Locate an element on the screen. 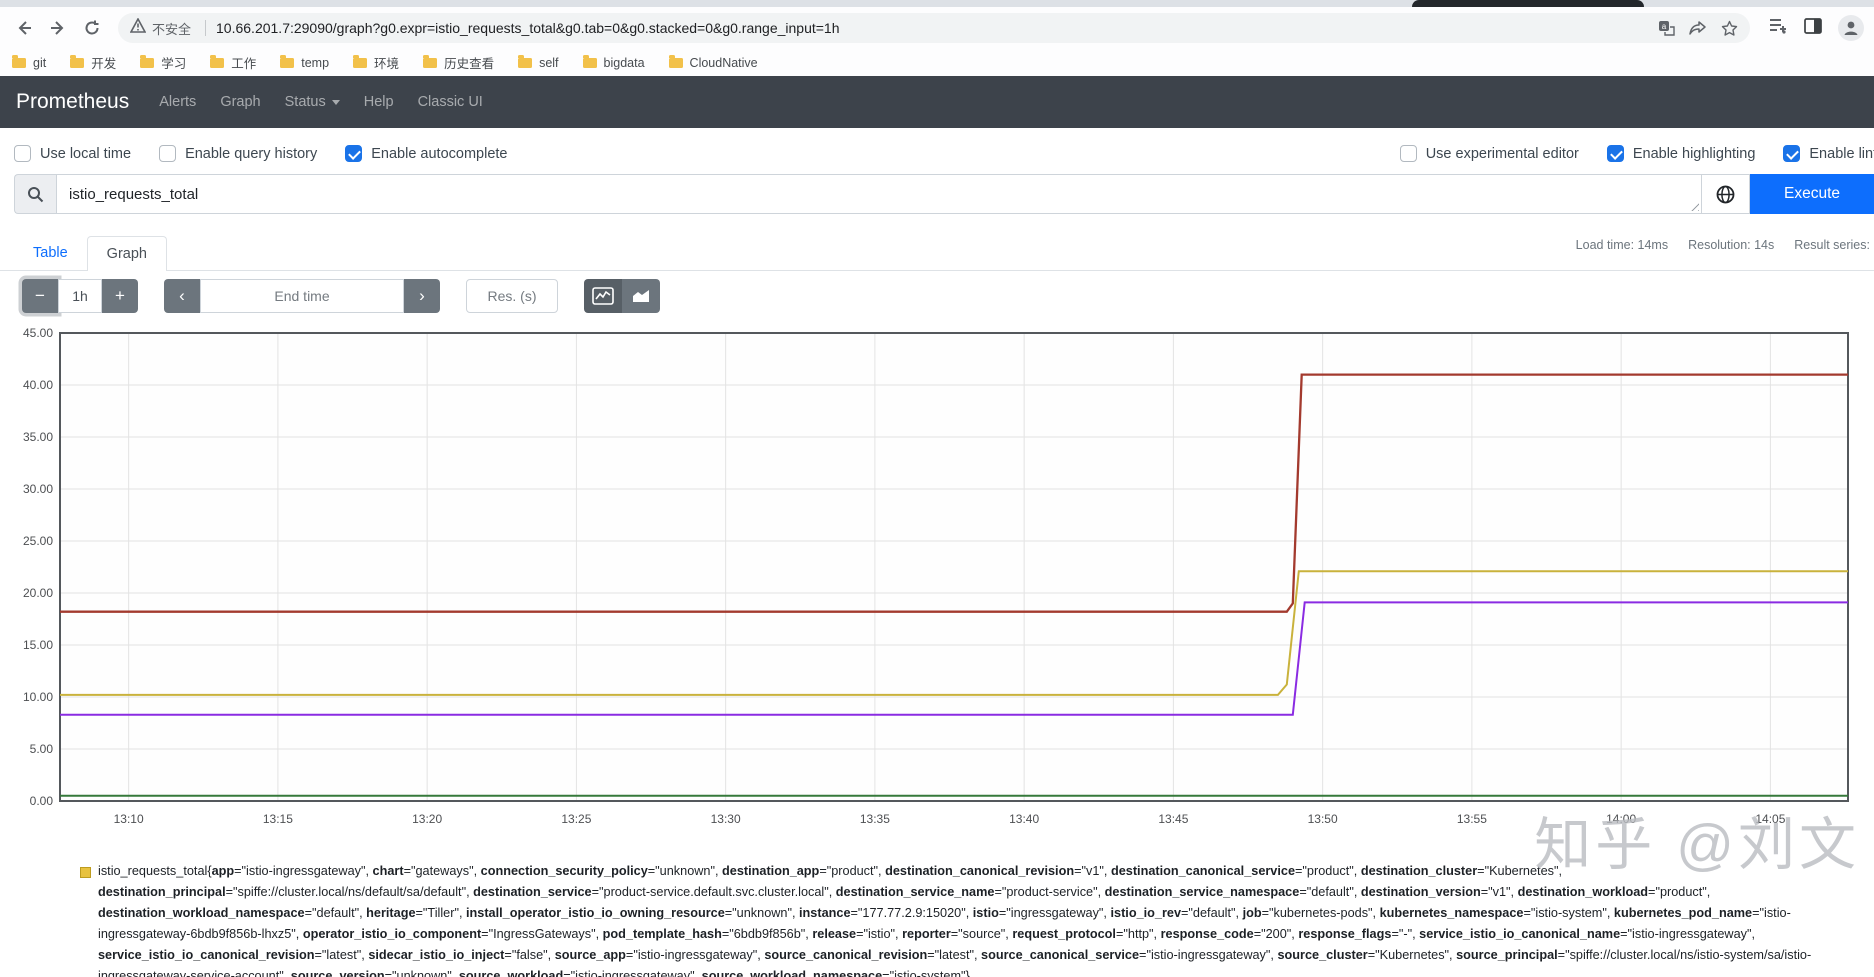  svg-text: 13:50 is located at coordinates (1323, 819).